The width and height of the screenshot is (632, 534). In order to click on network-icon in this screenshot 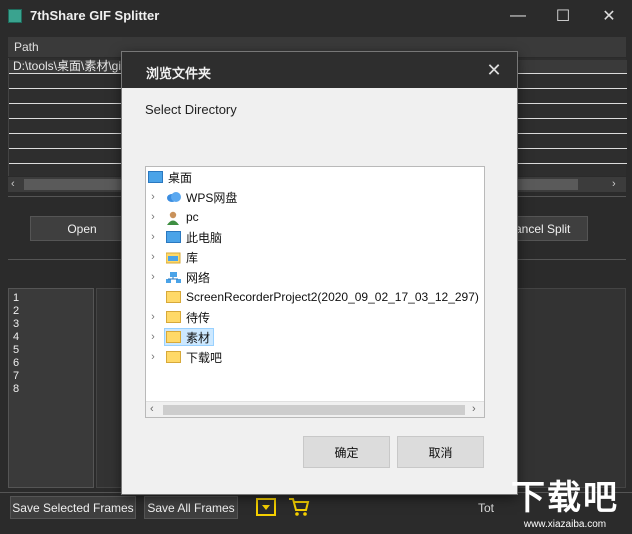, I will do `click(173, 277)`.